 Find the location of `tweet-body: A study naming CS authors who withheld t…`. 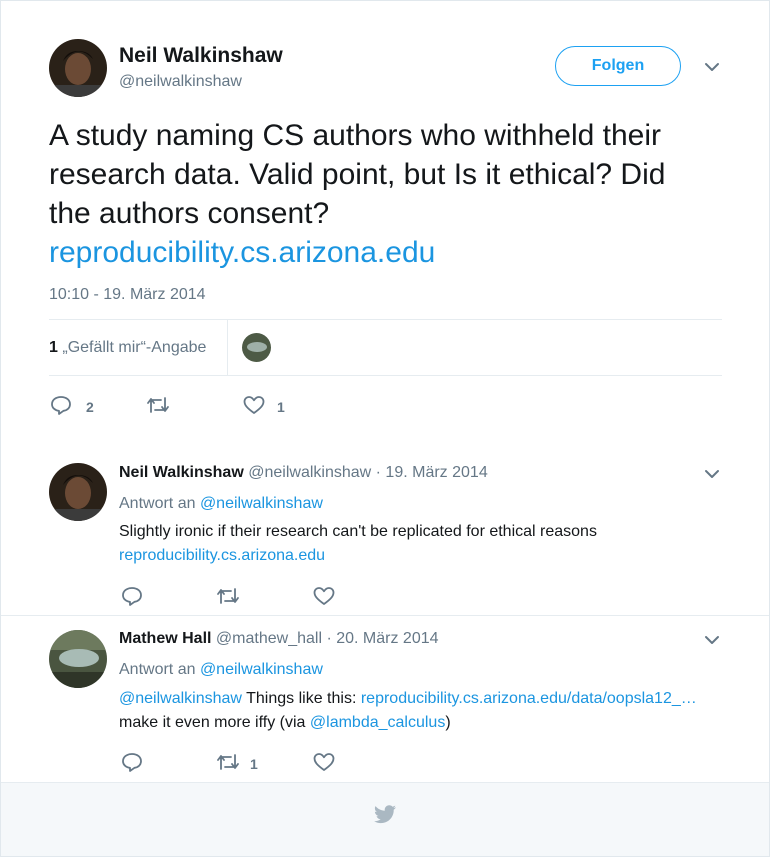

tweet-body: A study naming CS authors who withheld t… is located at coordinates (357, 174).